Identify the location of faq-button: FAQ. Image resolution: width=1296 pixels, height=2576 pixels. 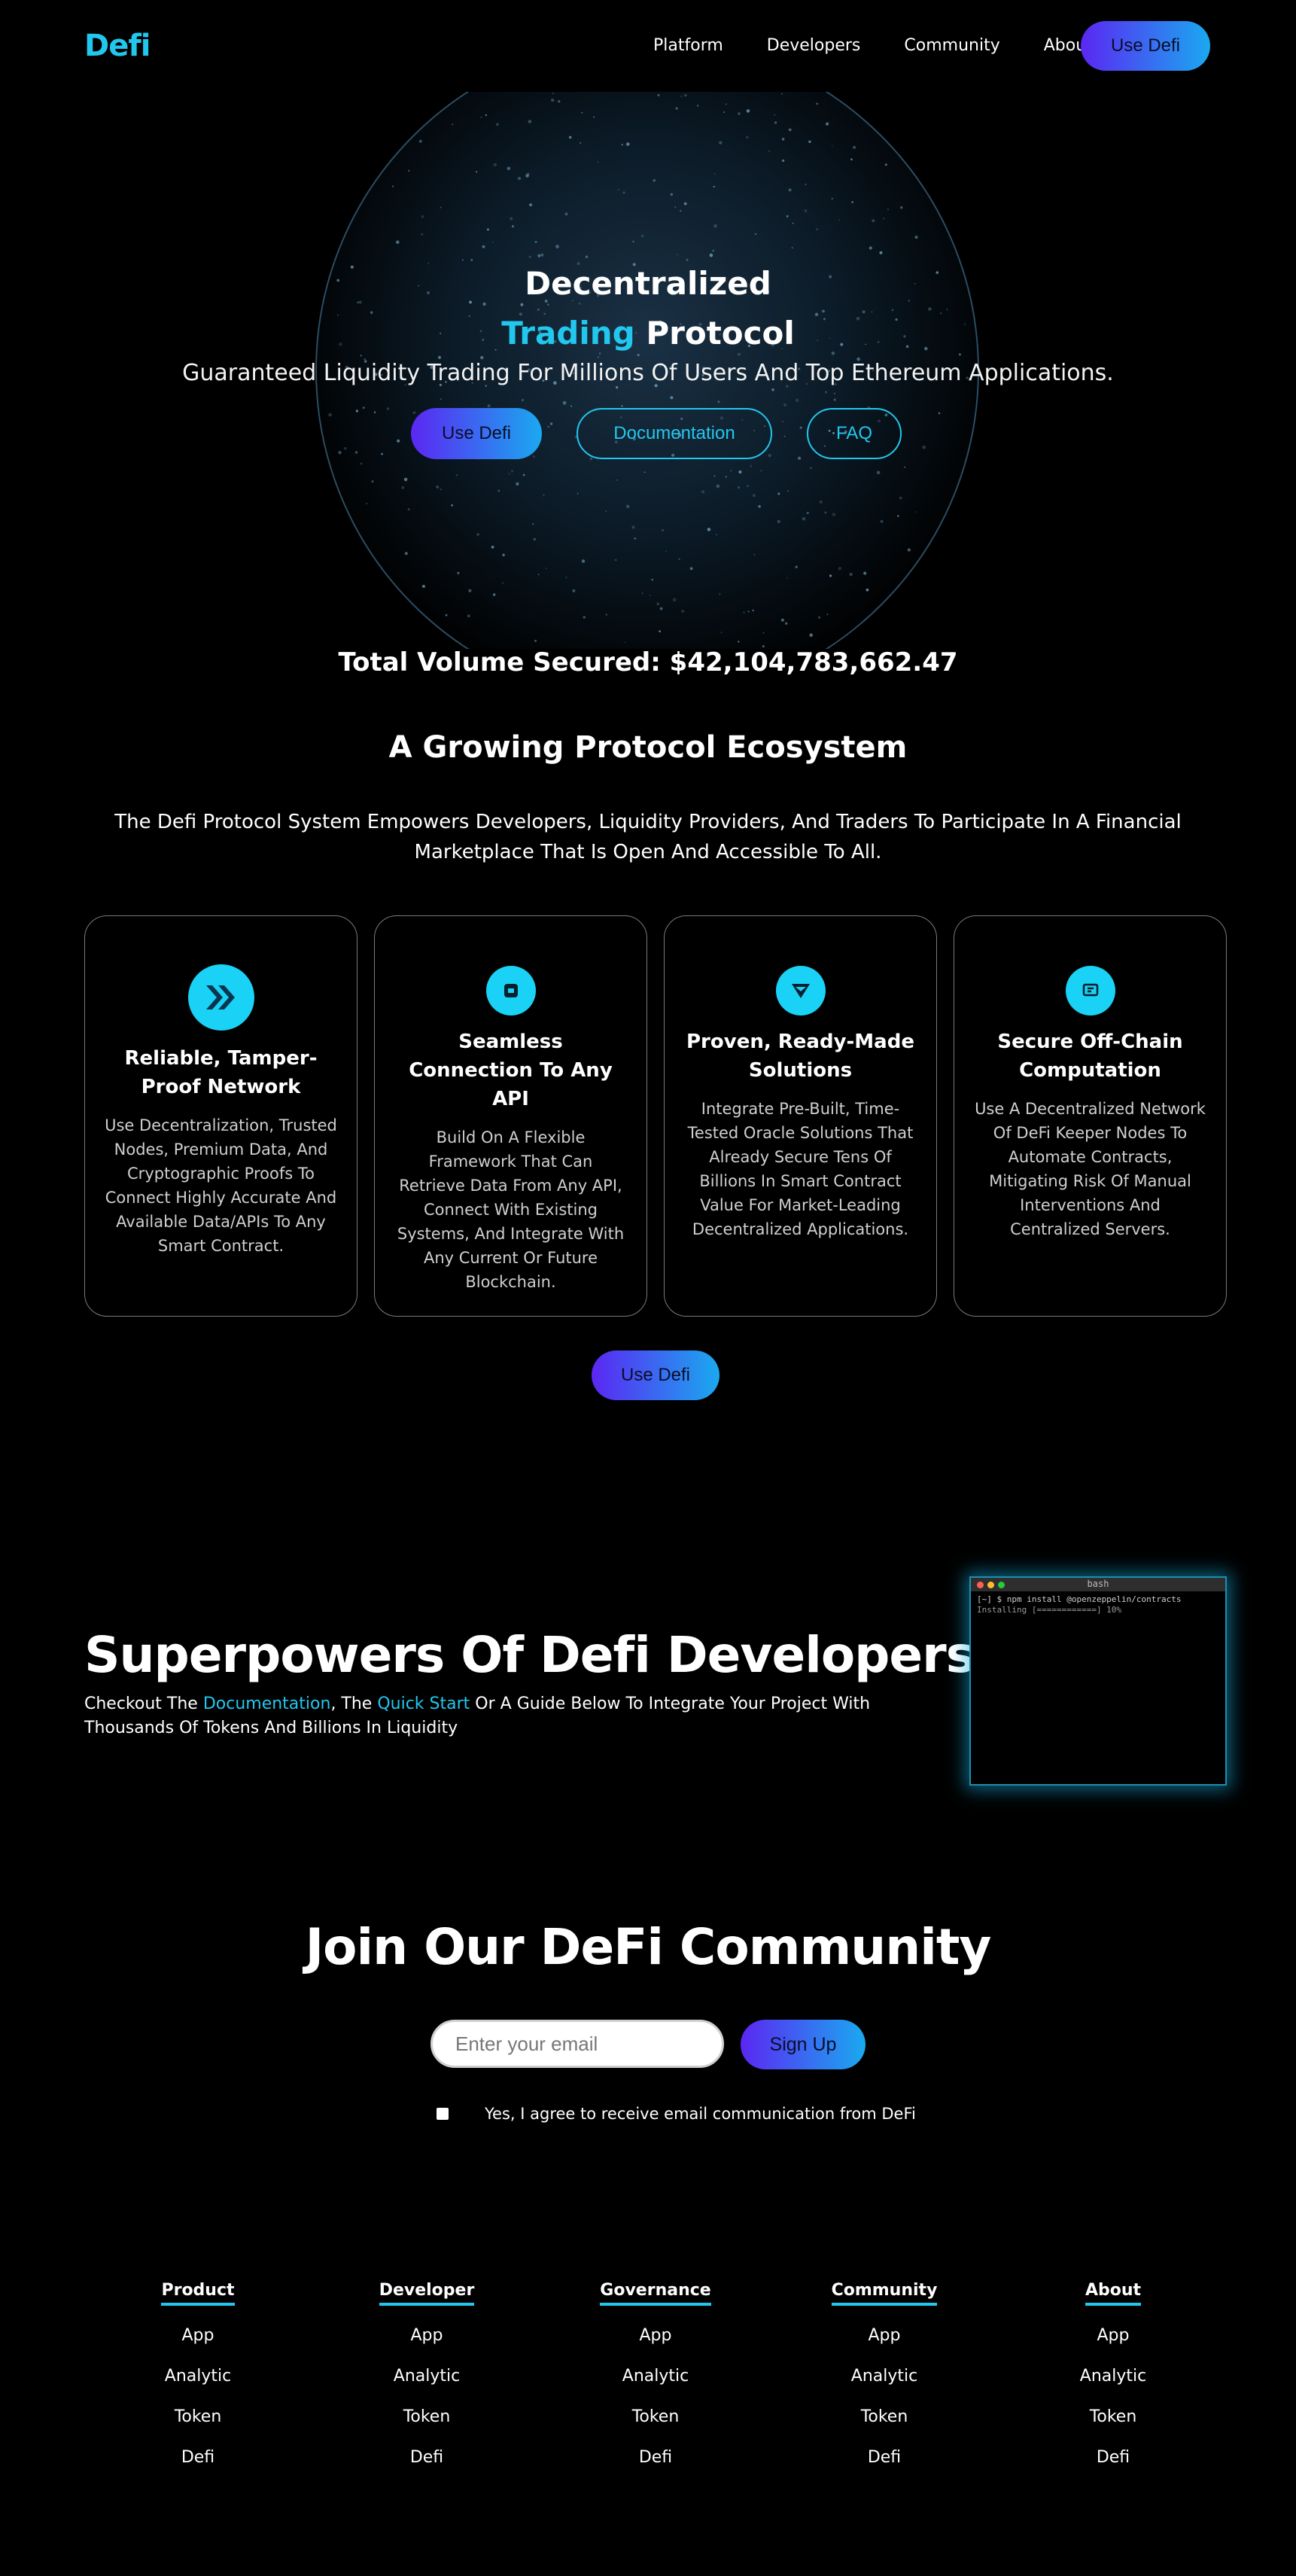
(854, 434).